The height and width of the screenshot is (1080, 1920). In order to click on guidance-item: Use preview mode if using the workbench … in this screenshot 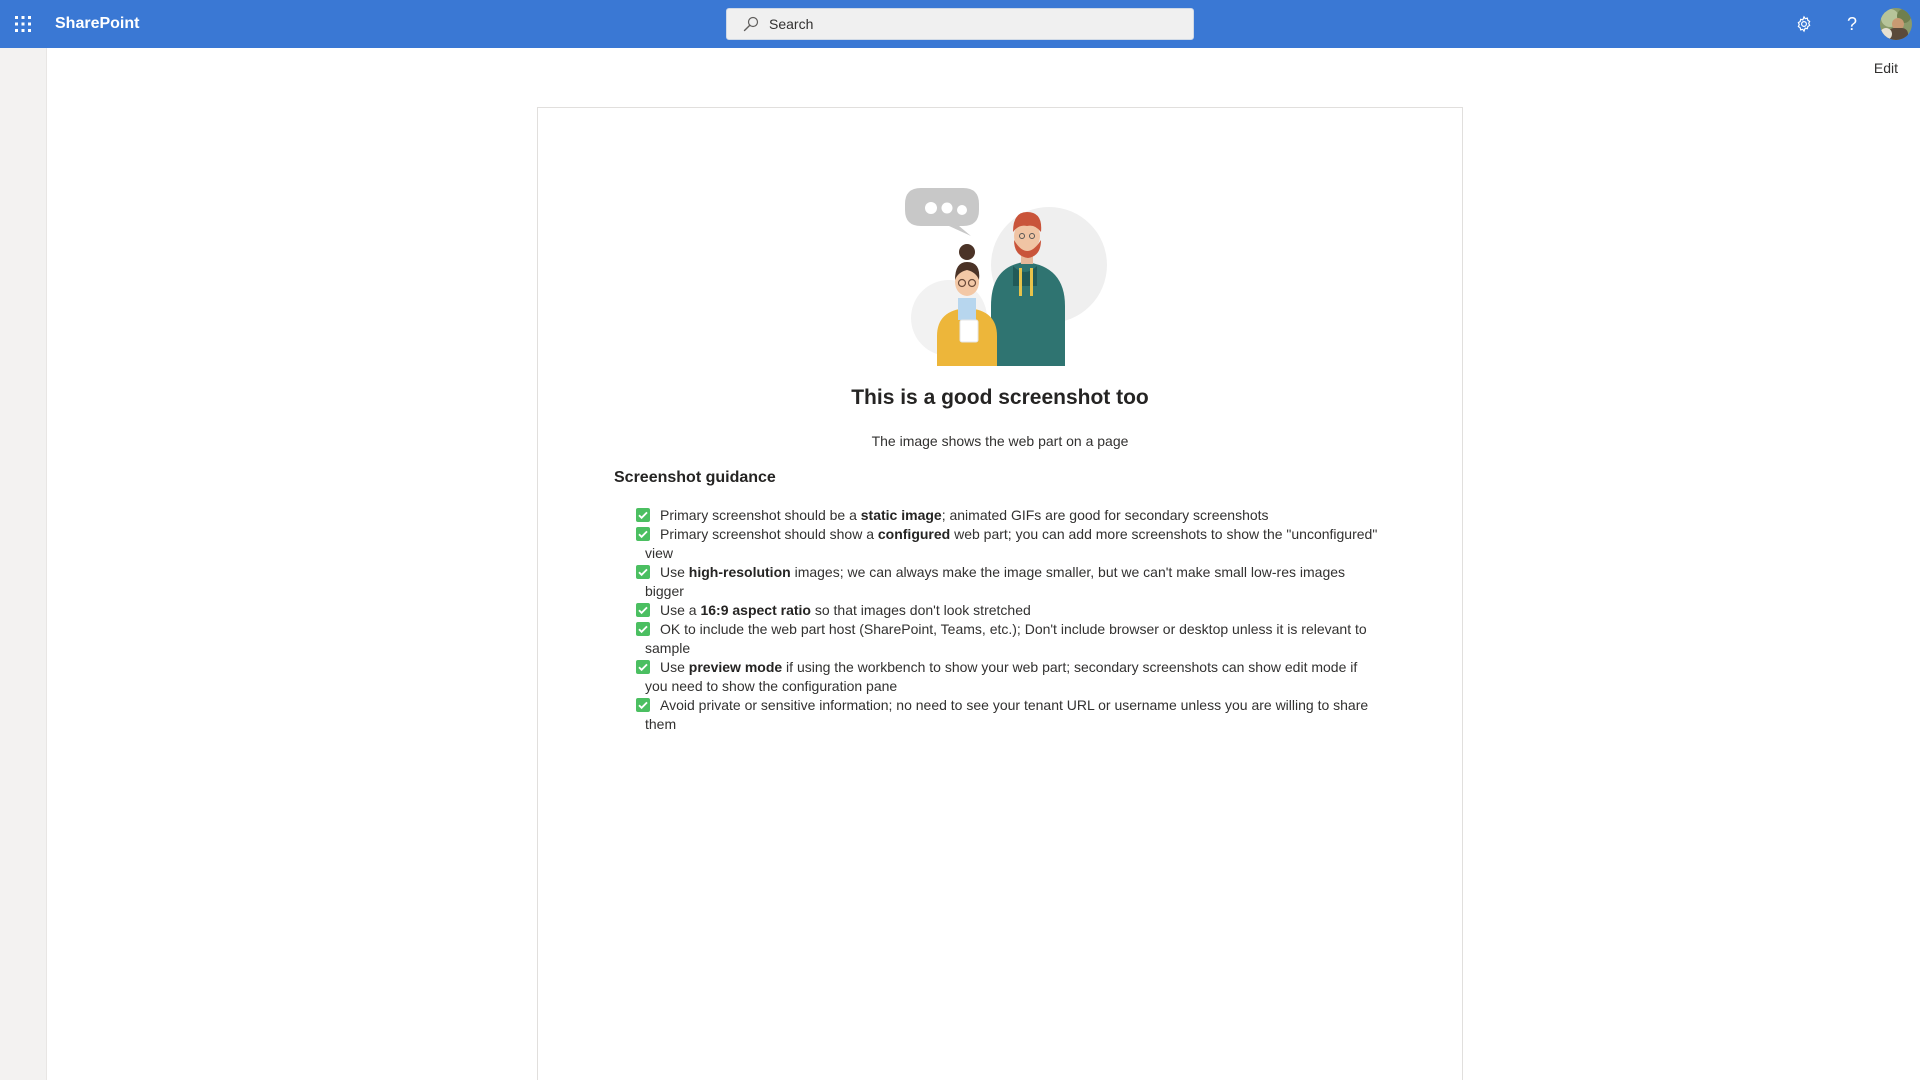, I will do `click(1008, 677)`.